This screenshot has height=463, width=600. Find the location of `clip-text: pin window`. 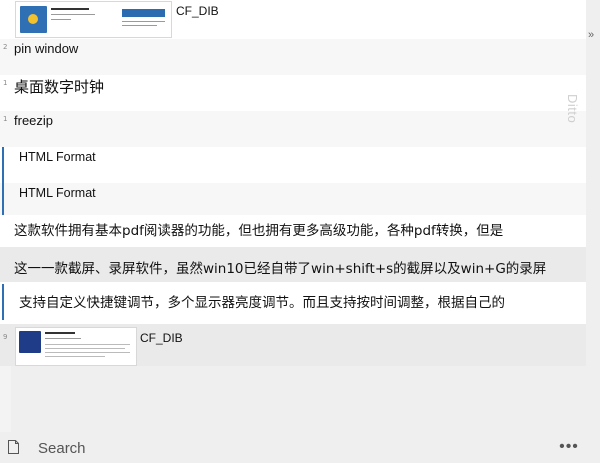

clip-text: pin window is located at coordinates (46, 48).